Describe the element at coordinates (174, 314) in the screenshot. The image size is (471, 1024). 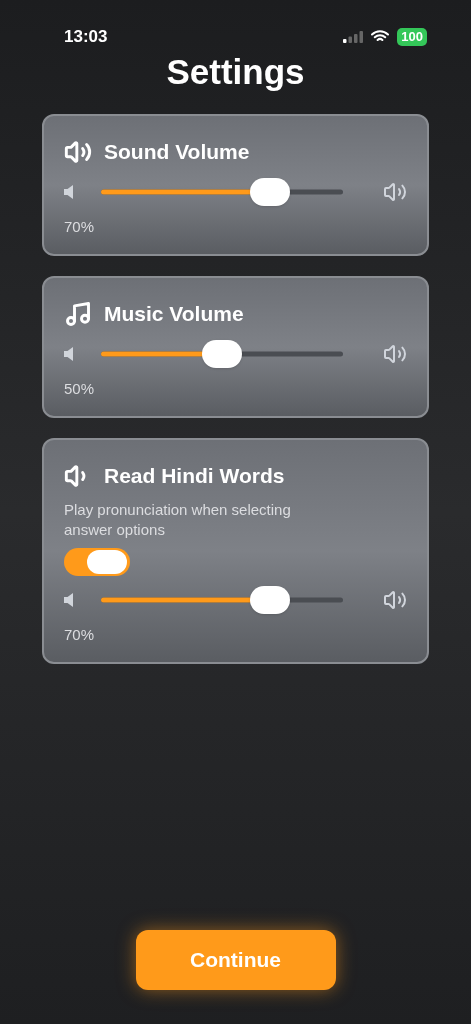
I see `card-title: Music Volume` at that location.